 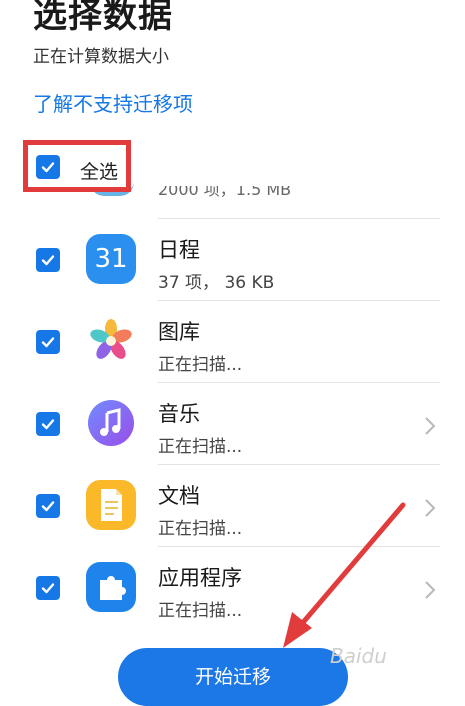 I want to click on select-all-label: 全选, so click(x=99, y=172).